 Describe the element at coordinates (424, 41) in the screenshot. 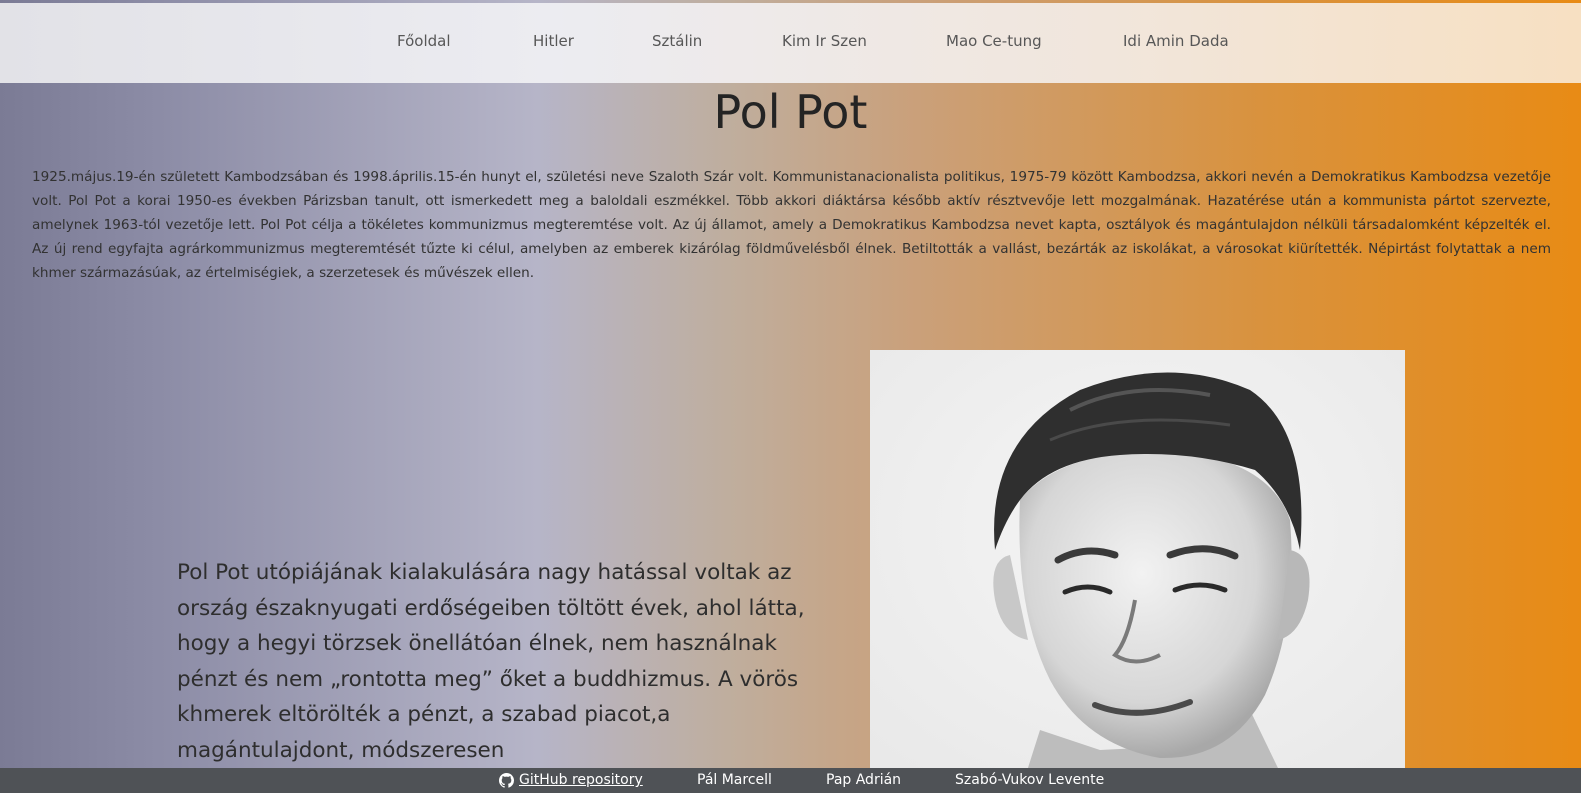

I see `nav-link-home: Főoldal` at that location.